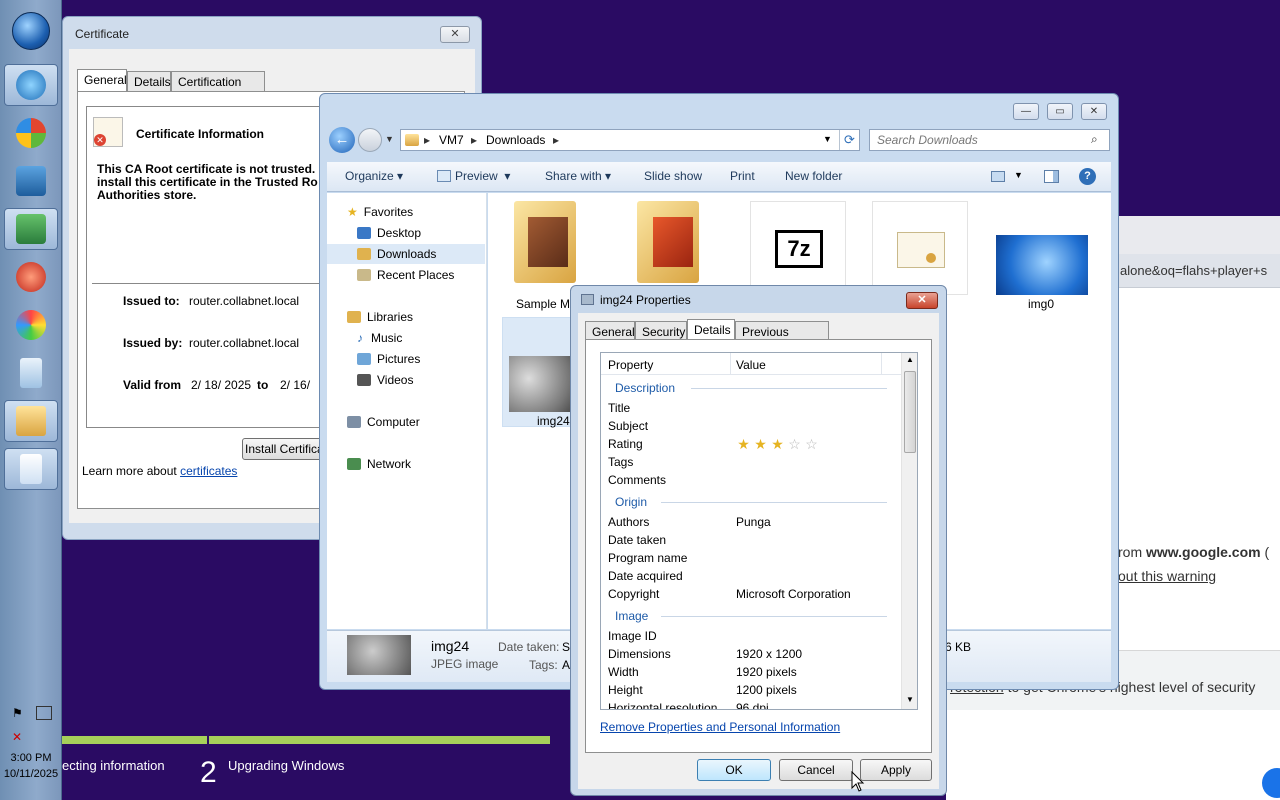  What do you see at coordinates (742, 176) in the screenshot?
I see `print-button: Print` at bounding box center [742, 176].